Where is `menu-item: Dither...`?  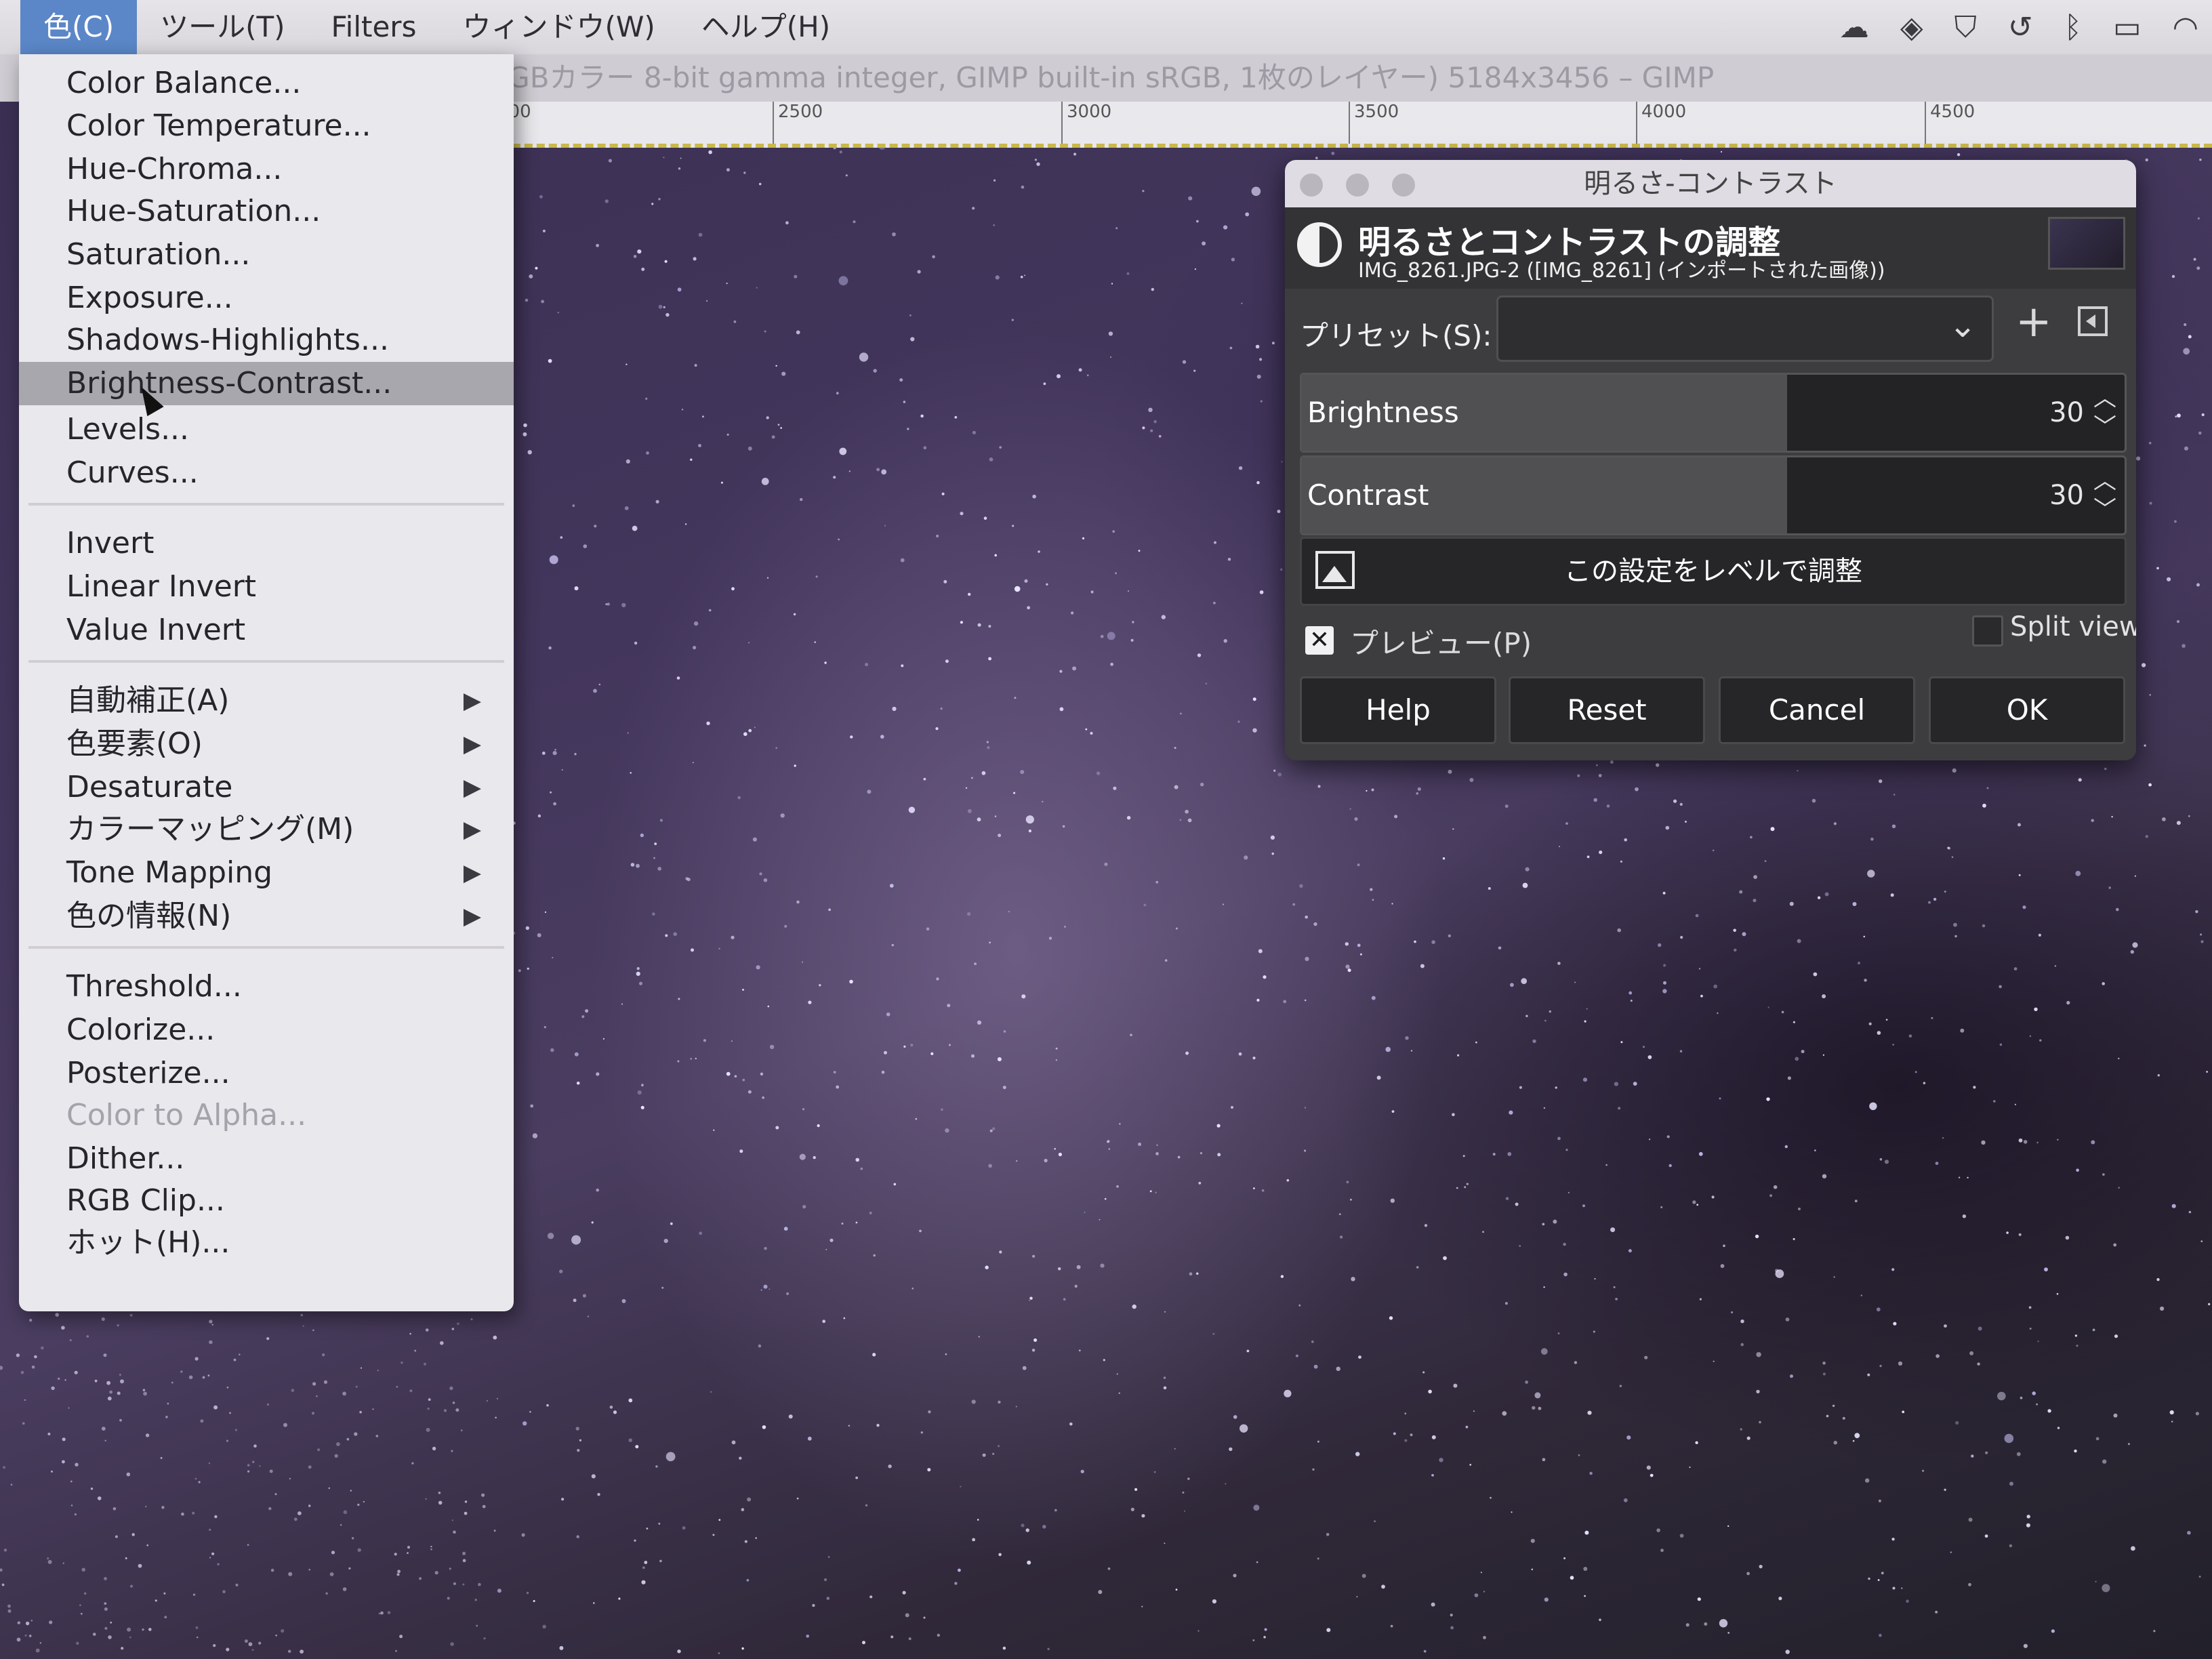 menu-item: Dither... is located at coordinates (266, 1159).